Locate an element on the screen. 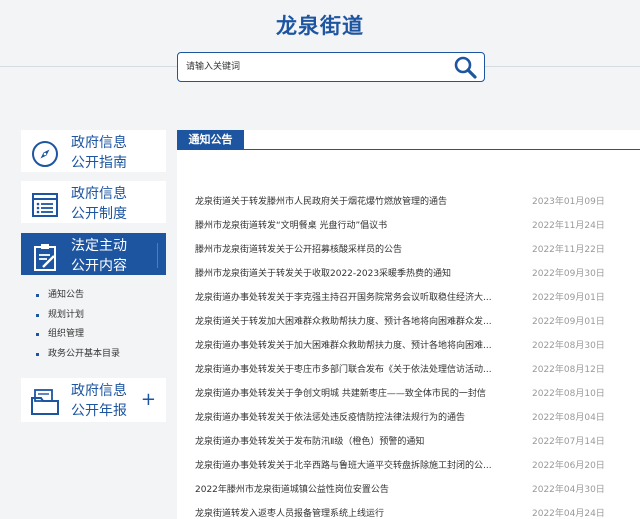 Image resolution: width=640 pixels, height=519 pixels. sidebar-item-label: 政府信息 公开指南 is located at coordinates (99, 153).